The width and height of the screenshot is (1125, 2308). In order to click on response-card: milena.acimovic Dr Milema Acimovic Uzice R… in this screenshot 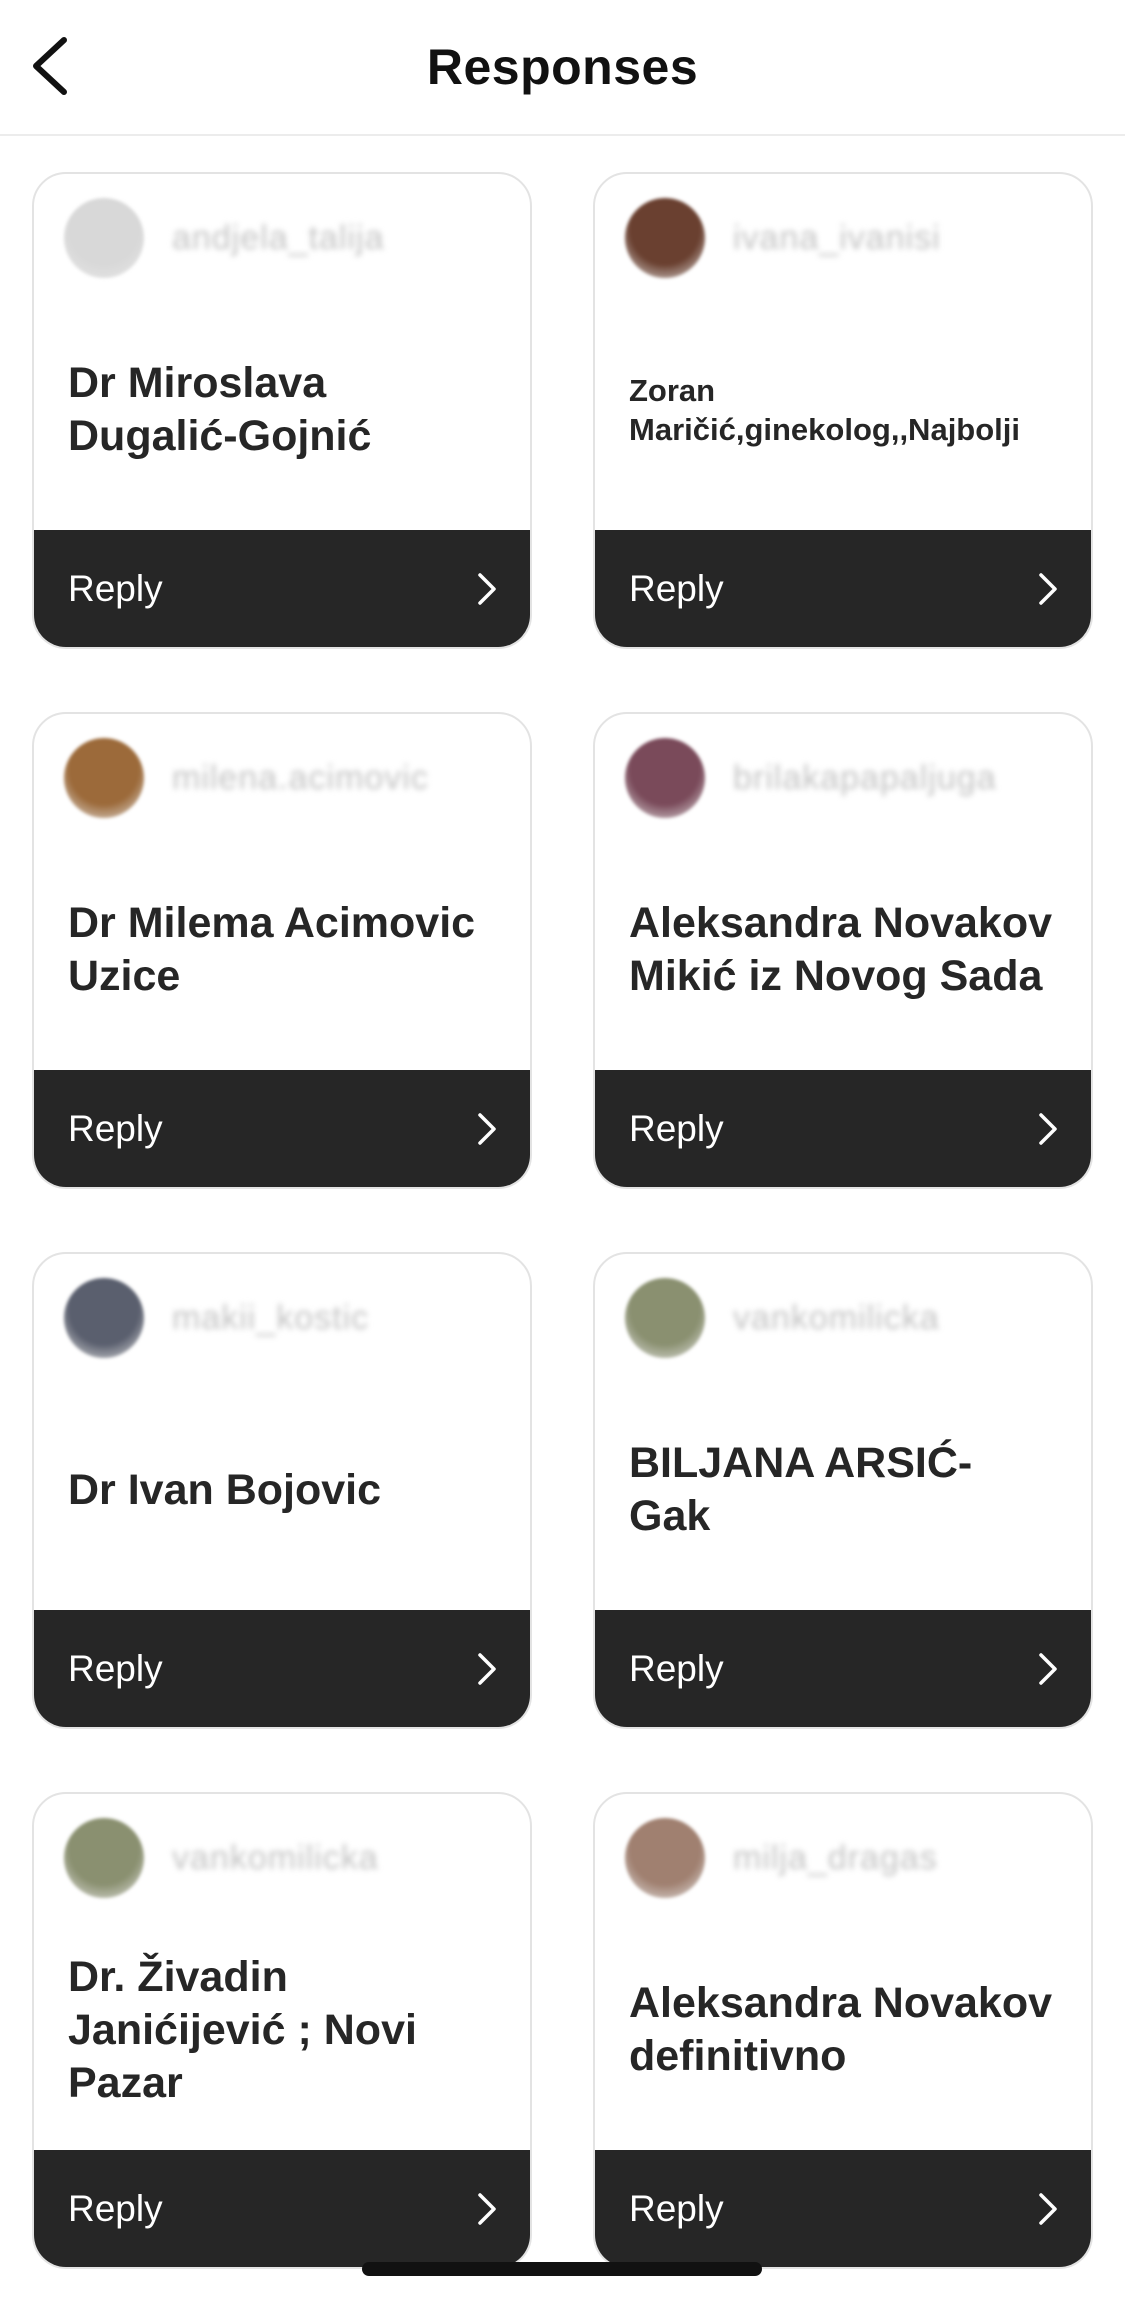, I will do `click(282, 950)`.